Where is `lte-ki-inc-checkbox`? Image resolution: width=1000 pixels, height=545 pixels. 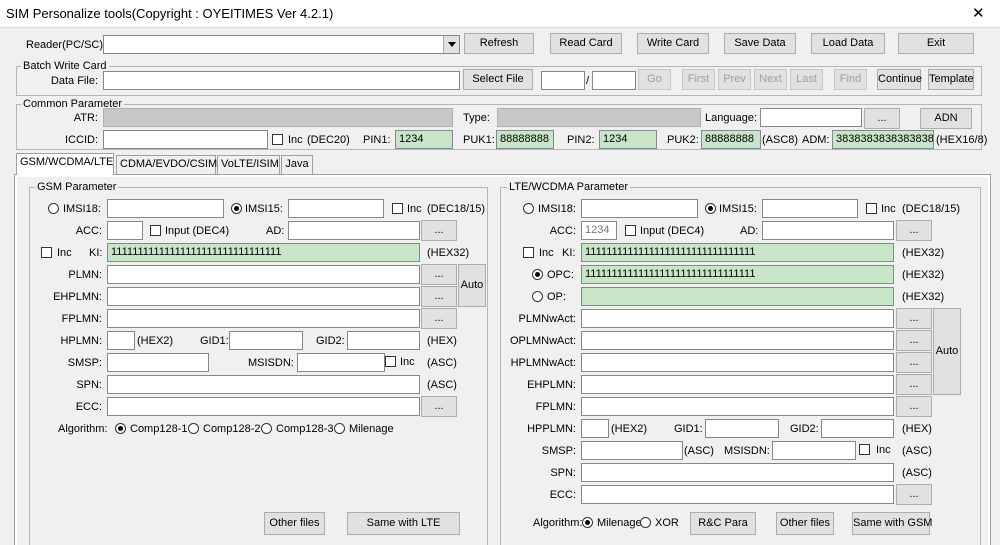
lte-ki-inc-checkbox is located at coordinates (528, 252).